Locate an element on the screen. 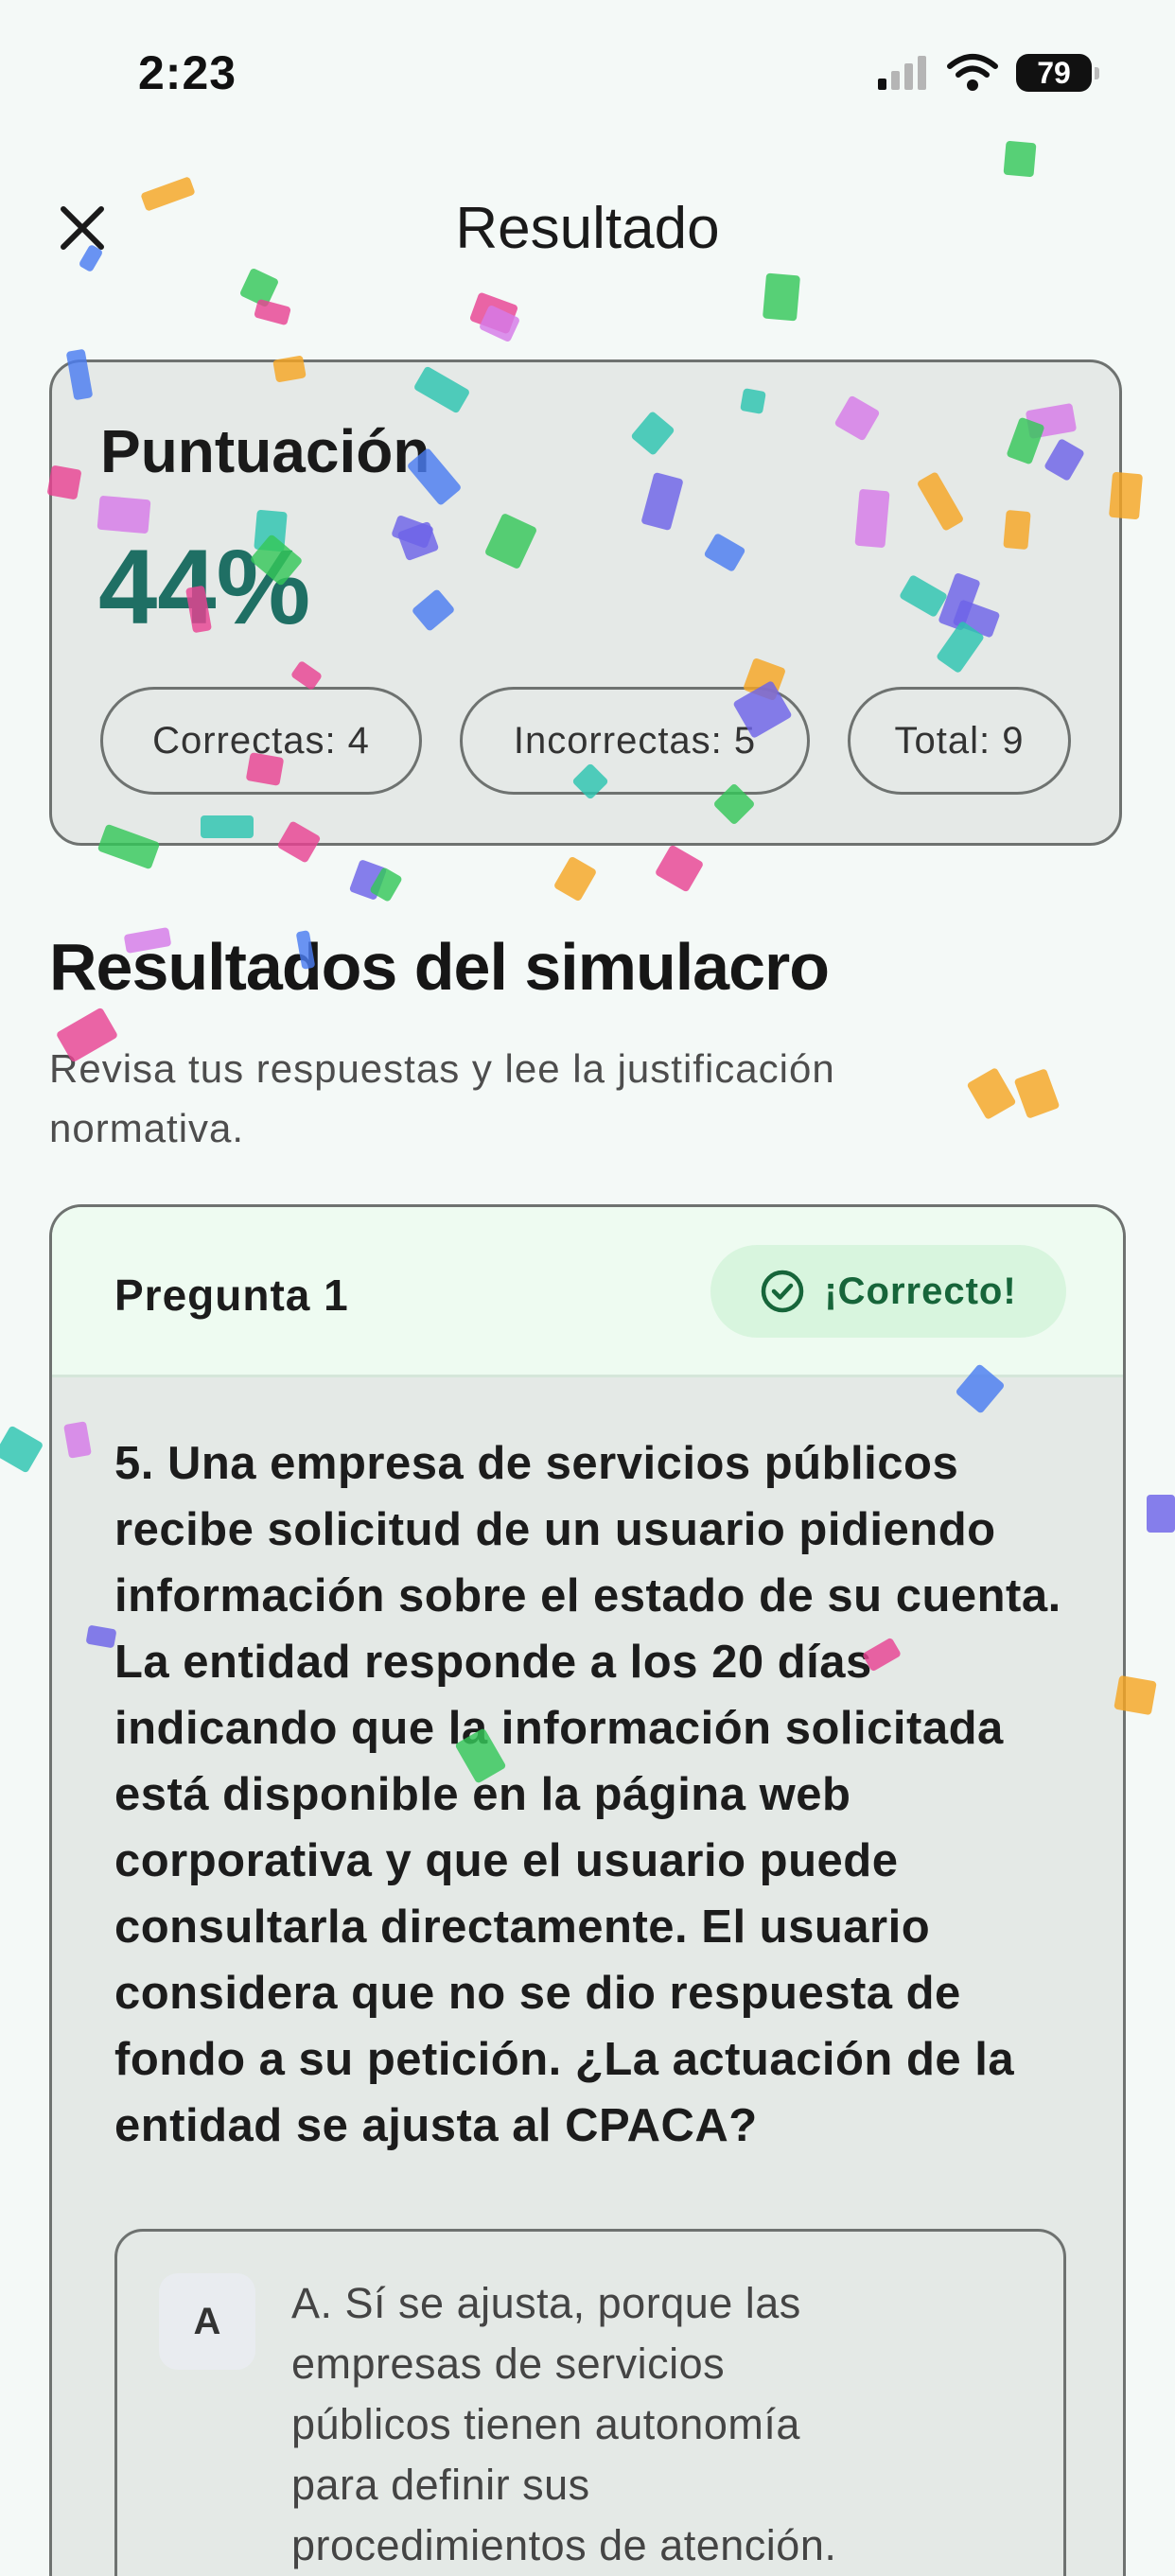 This screenshot has width=1175, height=2576. close-icon is located at coordinates (82, 228).